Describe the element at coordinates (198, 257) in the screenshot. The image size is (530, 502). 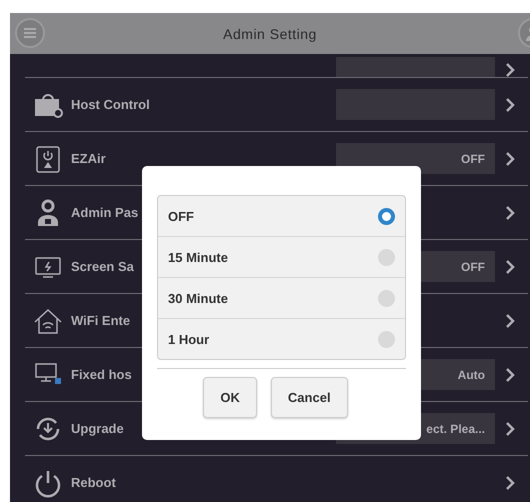
I see `option-label: 15 Minute` at that location.